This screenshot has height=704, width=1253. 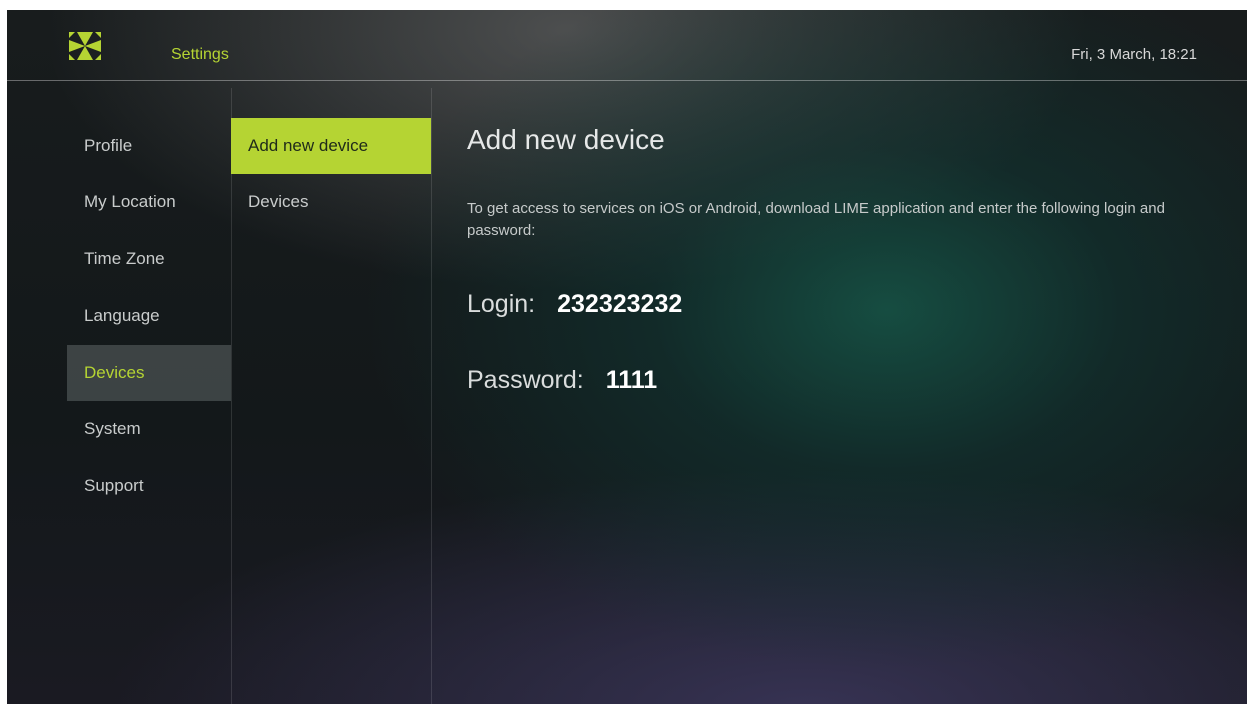 I want to click on sidebar-item-label: System, so click(x=112, y=428).